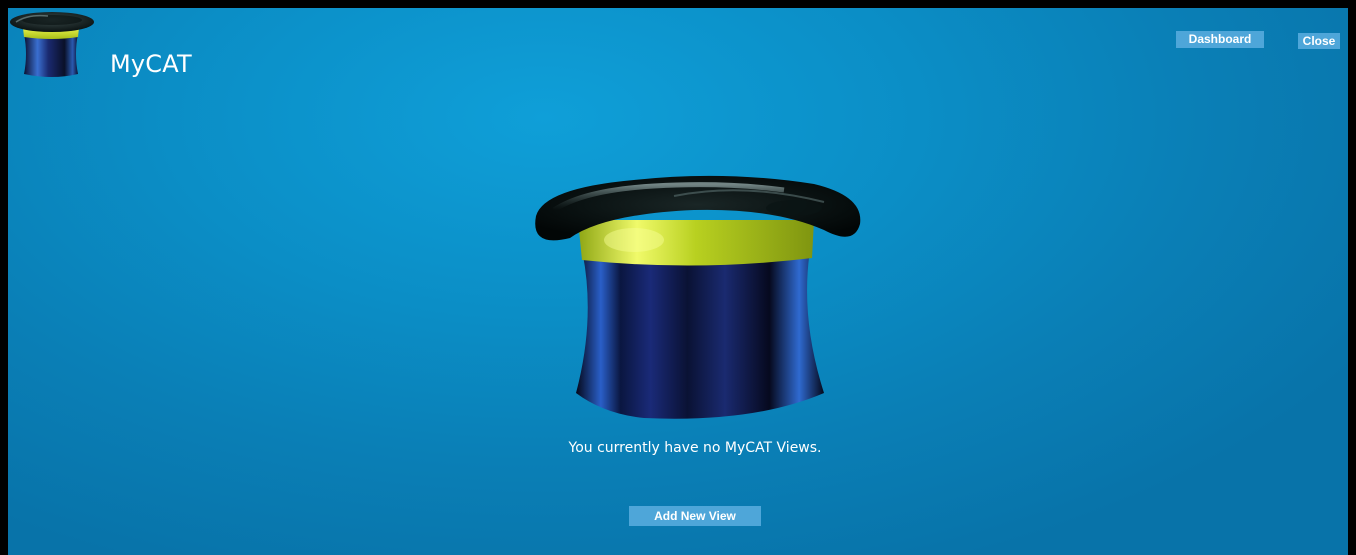  What do you see at coordinates (1319, 41) in the screenshot?
I see `close-button: Close` at bounding box center [1319, 41].